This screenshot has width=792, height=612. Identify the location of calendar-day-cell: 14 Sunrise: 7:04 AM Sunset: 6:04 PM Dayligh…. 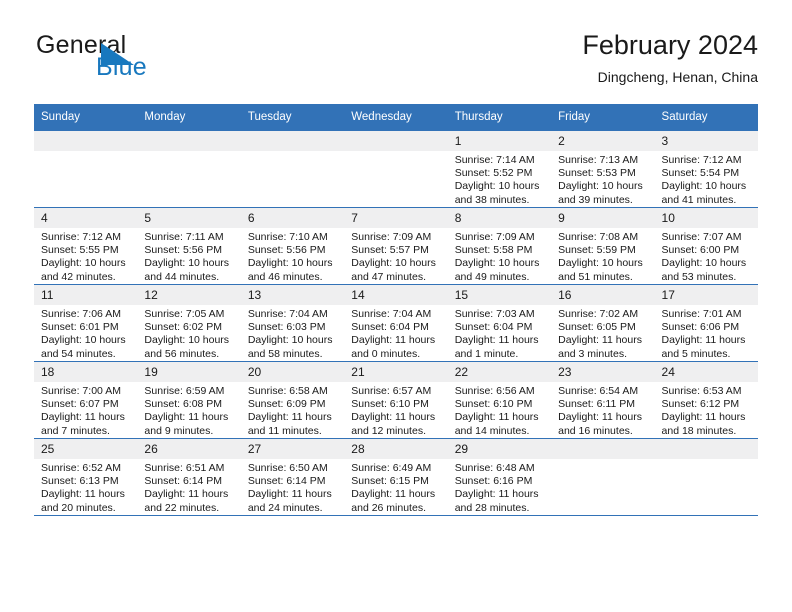
(396, 323).